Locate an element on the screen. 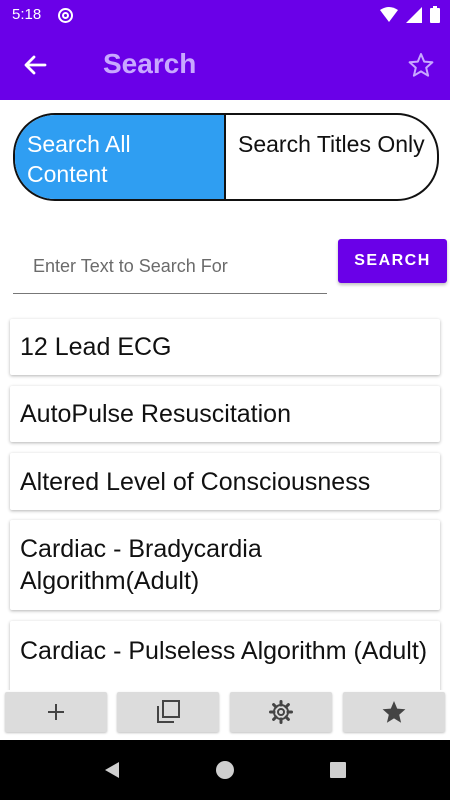 This screenshot has width=450, height=800. search-titles-only-option: Search Titles Only is located at coordinates (331, 157).